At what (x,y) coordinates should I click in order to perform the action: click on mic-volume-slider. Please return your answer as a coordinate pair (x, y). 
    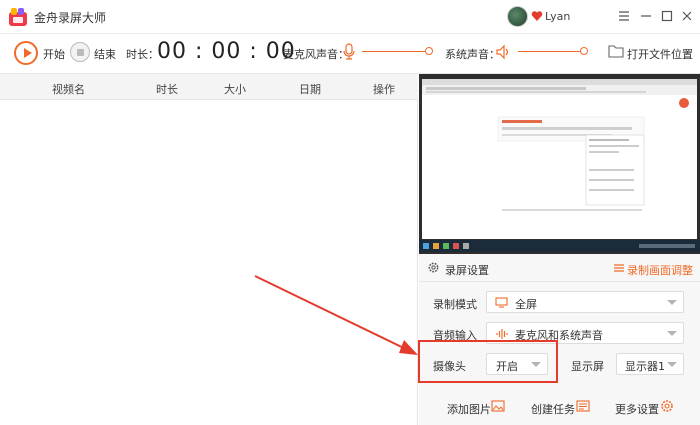
    Looking at the image, I should click on (395, 51).